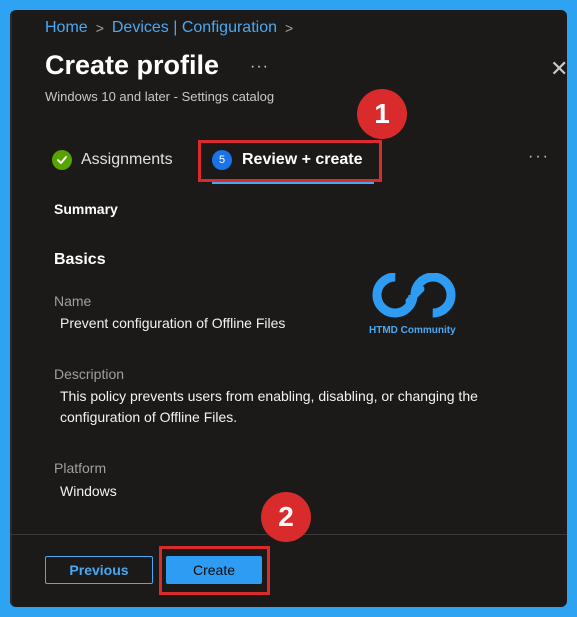 The width and height of the screenshot is (577, 617). I want to click on description-label: Description, so click(89, 374).